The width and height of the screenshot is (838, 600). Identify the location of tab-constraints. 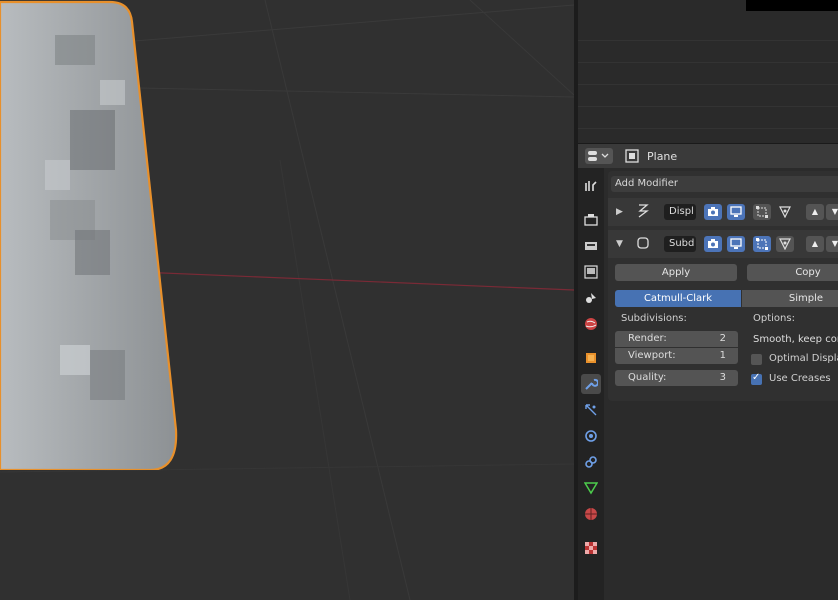
(591, 462).